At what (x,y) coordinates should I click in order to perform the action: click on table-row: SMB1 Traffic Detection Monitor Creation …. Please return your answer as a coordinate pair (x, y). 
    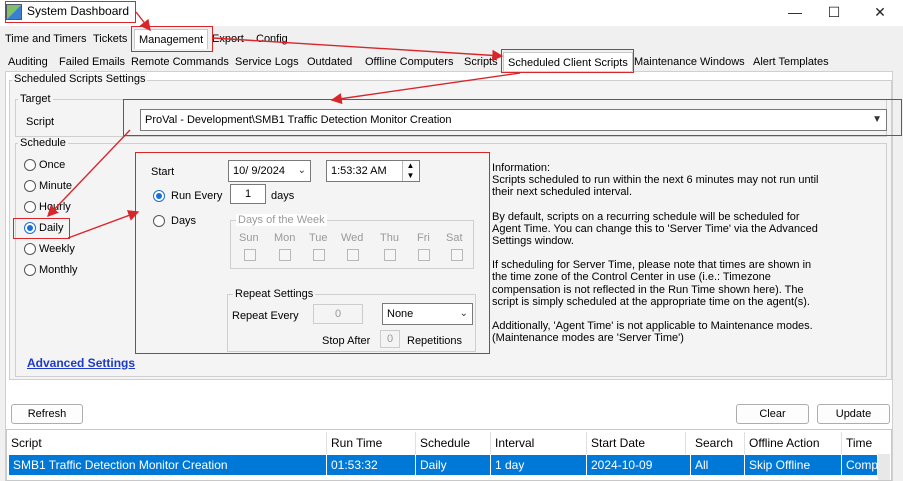
    Looking at the image, I should click on (443, 465).